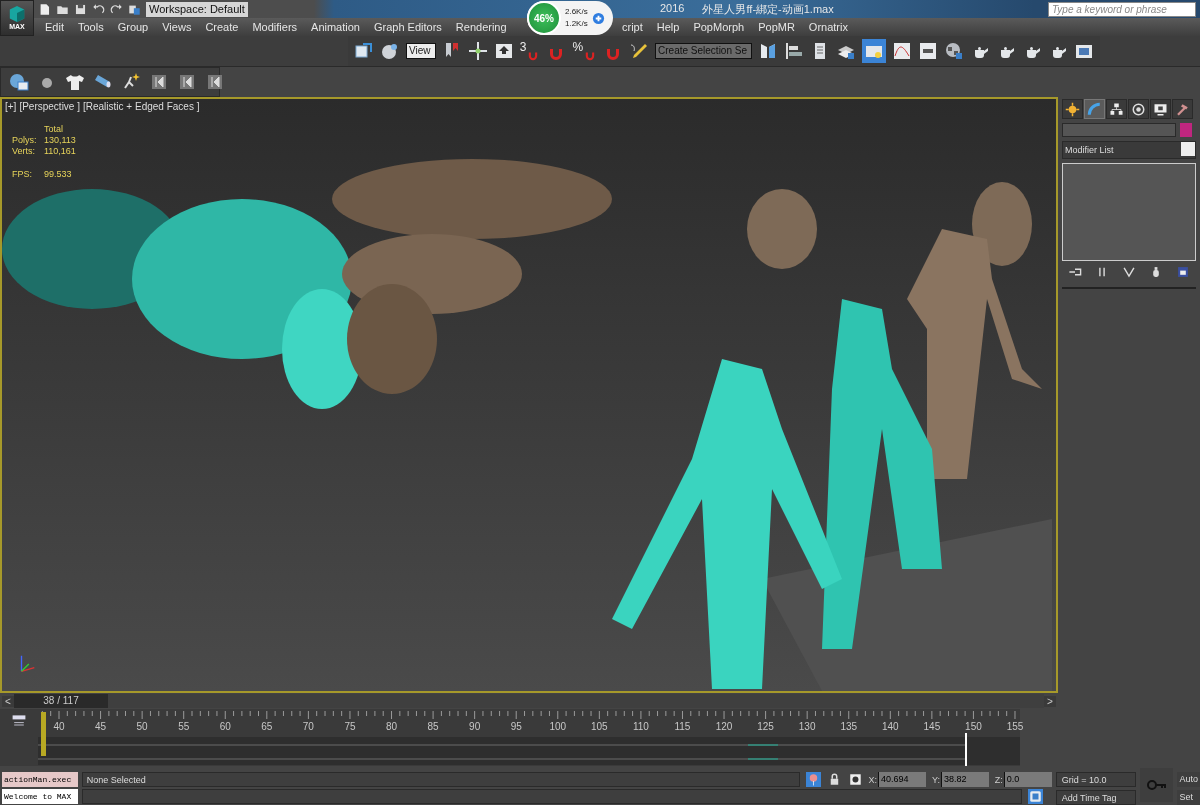 This screenshot has width=1200, height=805. What do you see at coordinates (768, 51) in the screenshot?
I see `mirror-icon` at bounding box center [768, 51].